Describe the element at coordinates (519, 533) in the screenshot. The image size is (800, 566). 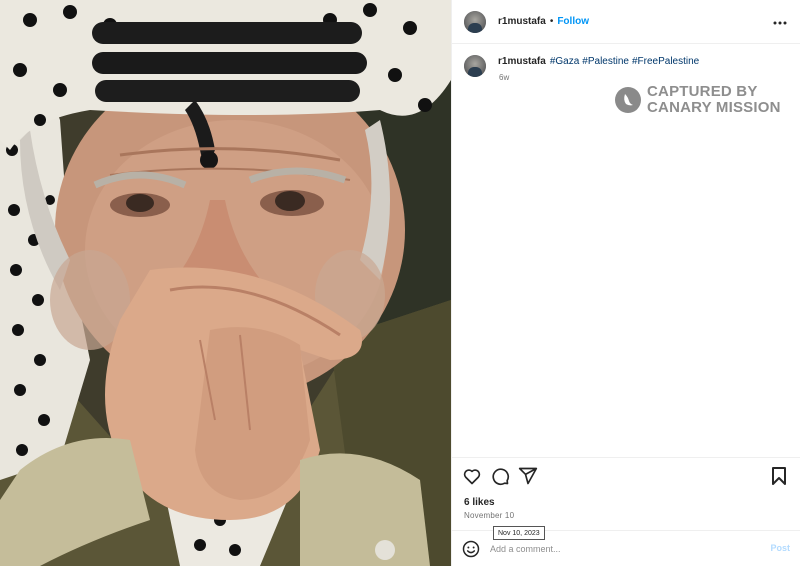
I see `date-tooltip: Nov 10, 2023` at that location.